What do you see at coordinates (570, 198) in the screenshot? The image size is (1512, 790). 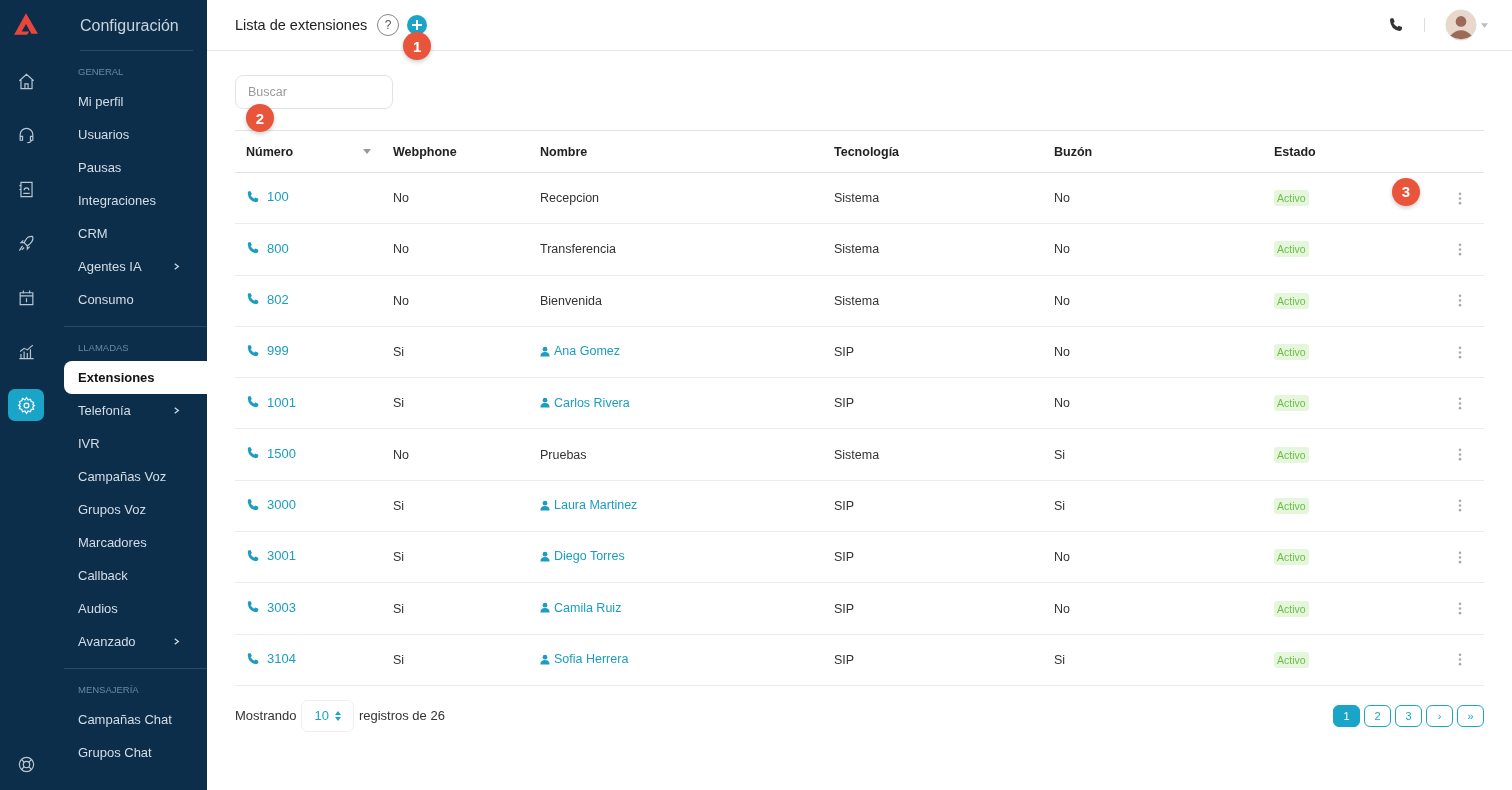 I see `table-cell: Recepcion` at bounding box center [570, 198].